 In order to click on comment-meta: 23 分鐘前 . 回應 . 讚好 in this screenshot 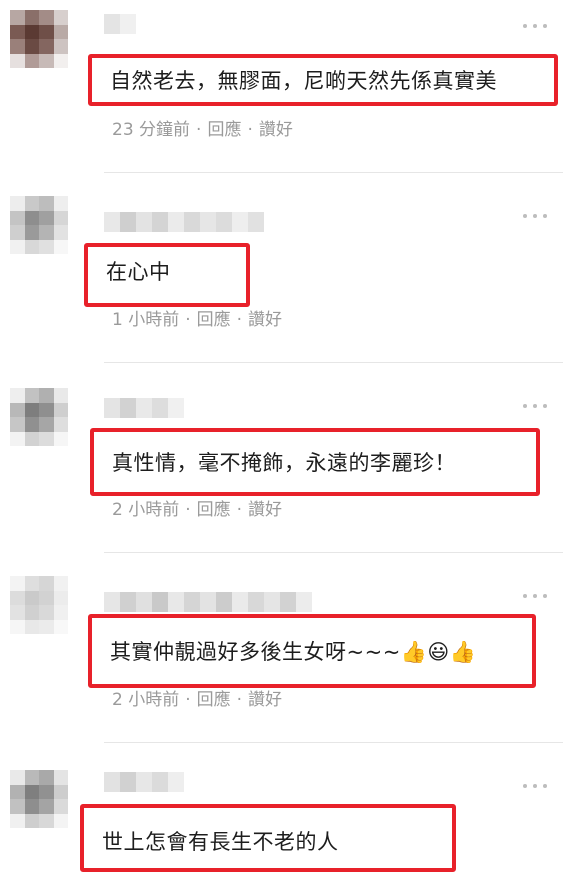, I will do `click(202, 127)`.